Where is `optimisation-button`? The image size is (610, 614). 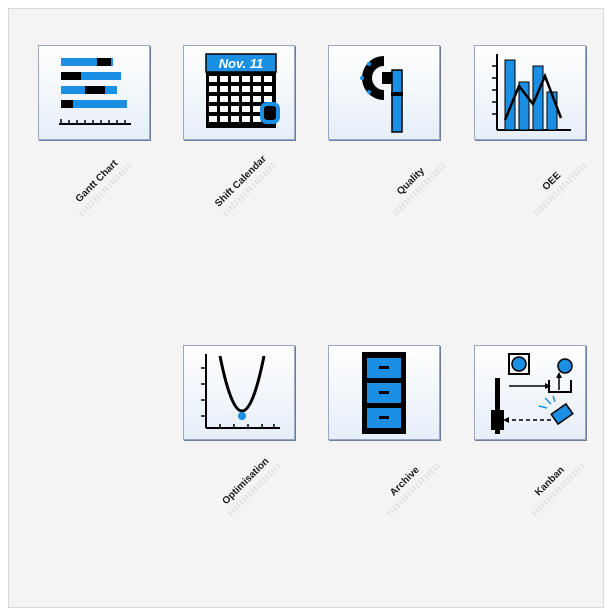 optimisation-button is located at coordinates (239, 392).